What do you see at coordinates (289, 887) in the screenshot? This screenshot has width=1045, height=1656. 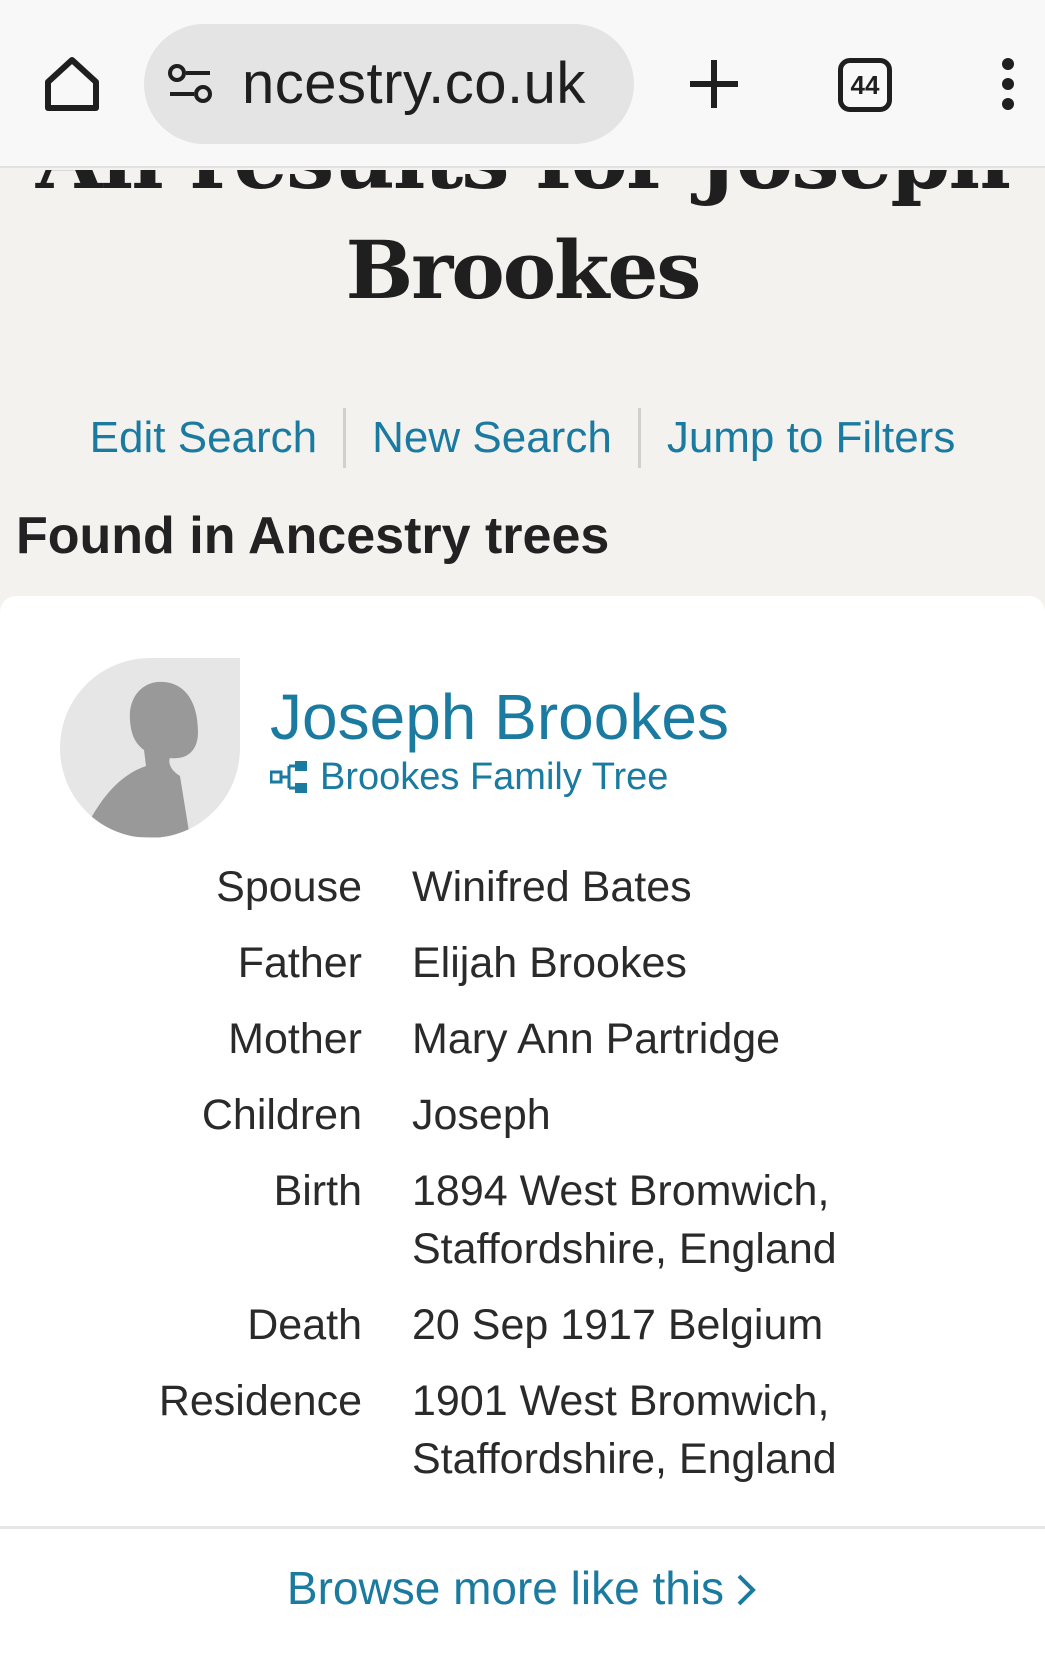 I see `fact-label: Spouse` at bounding box center [289, 887].